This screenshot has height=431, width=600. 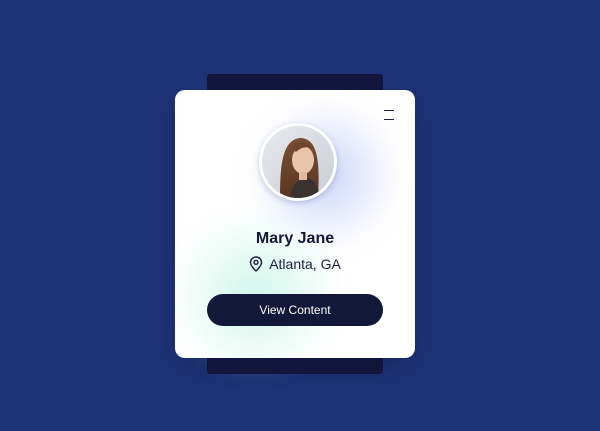 I want to click on avatar, so click(x=298, y=162).